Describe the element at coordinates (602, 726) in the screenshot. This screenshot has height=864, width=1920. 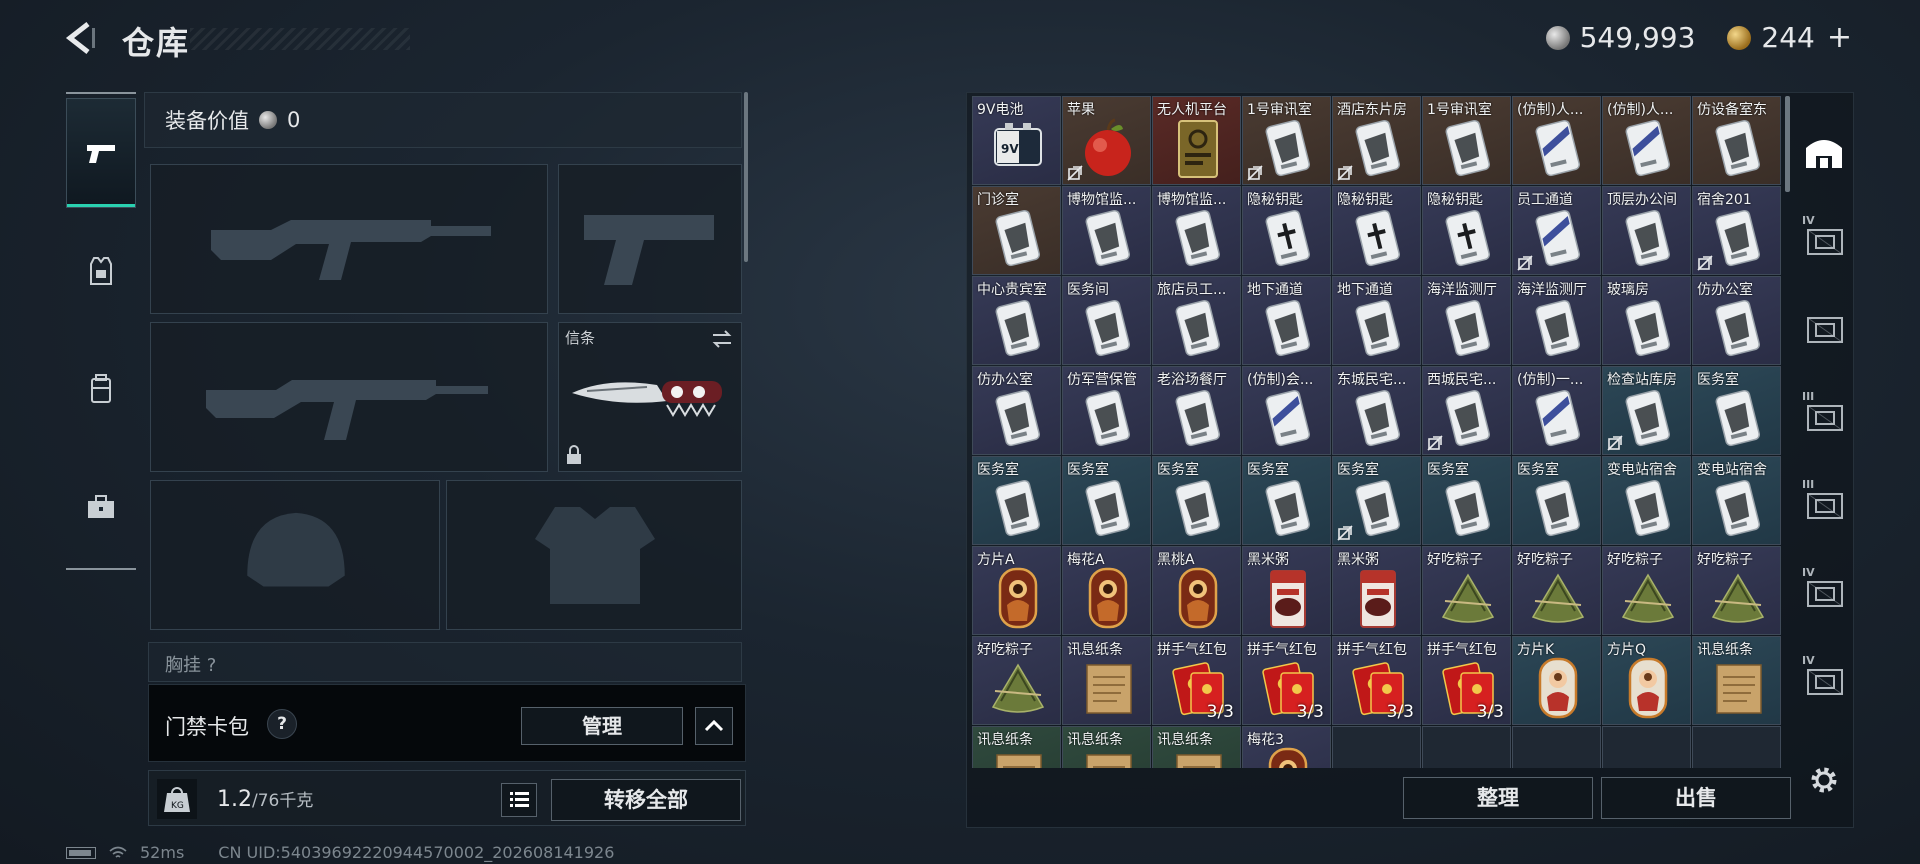
I see `manage-button: 管理` at that location.